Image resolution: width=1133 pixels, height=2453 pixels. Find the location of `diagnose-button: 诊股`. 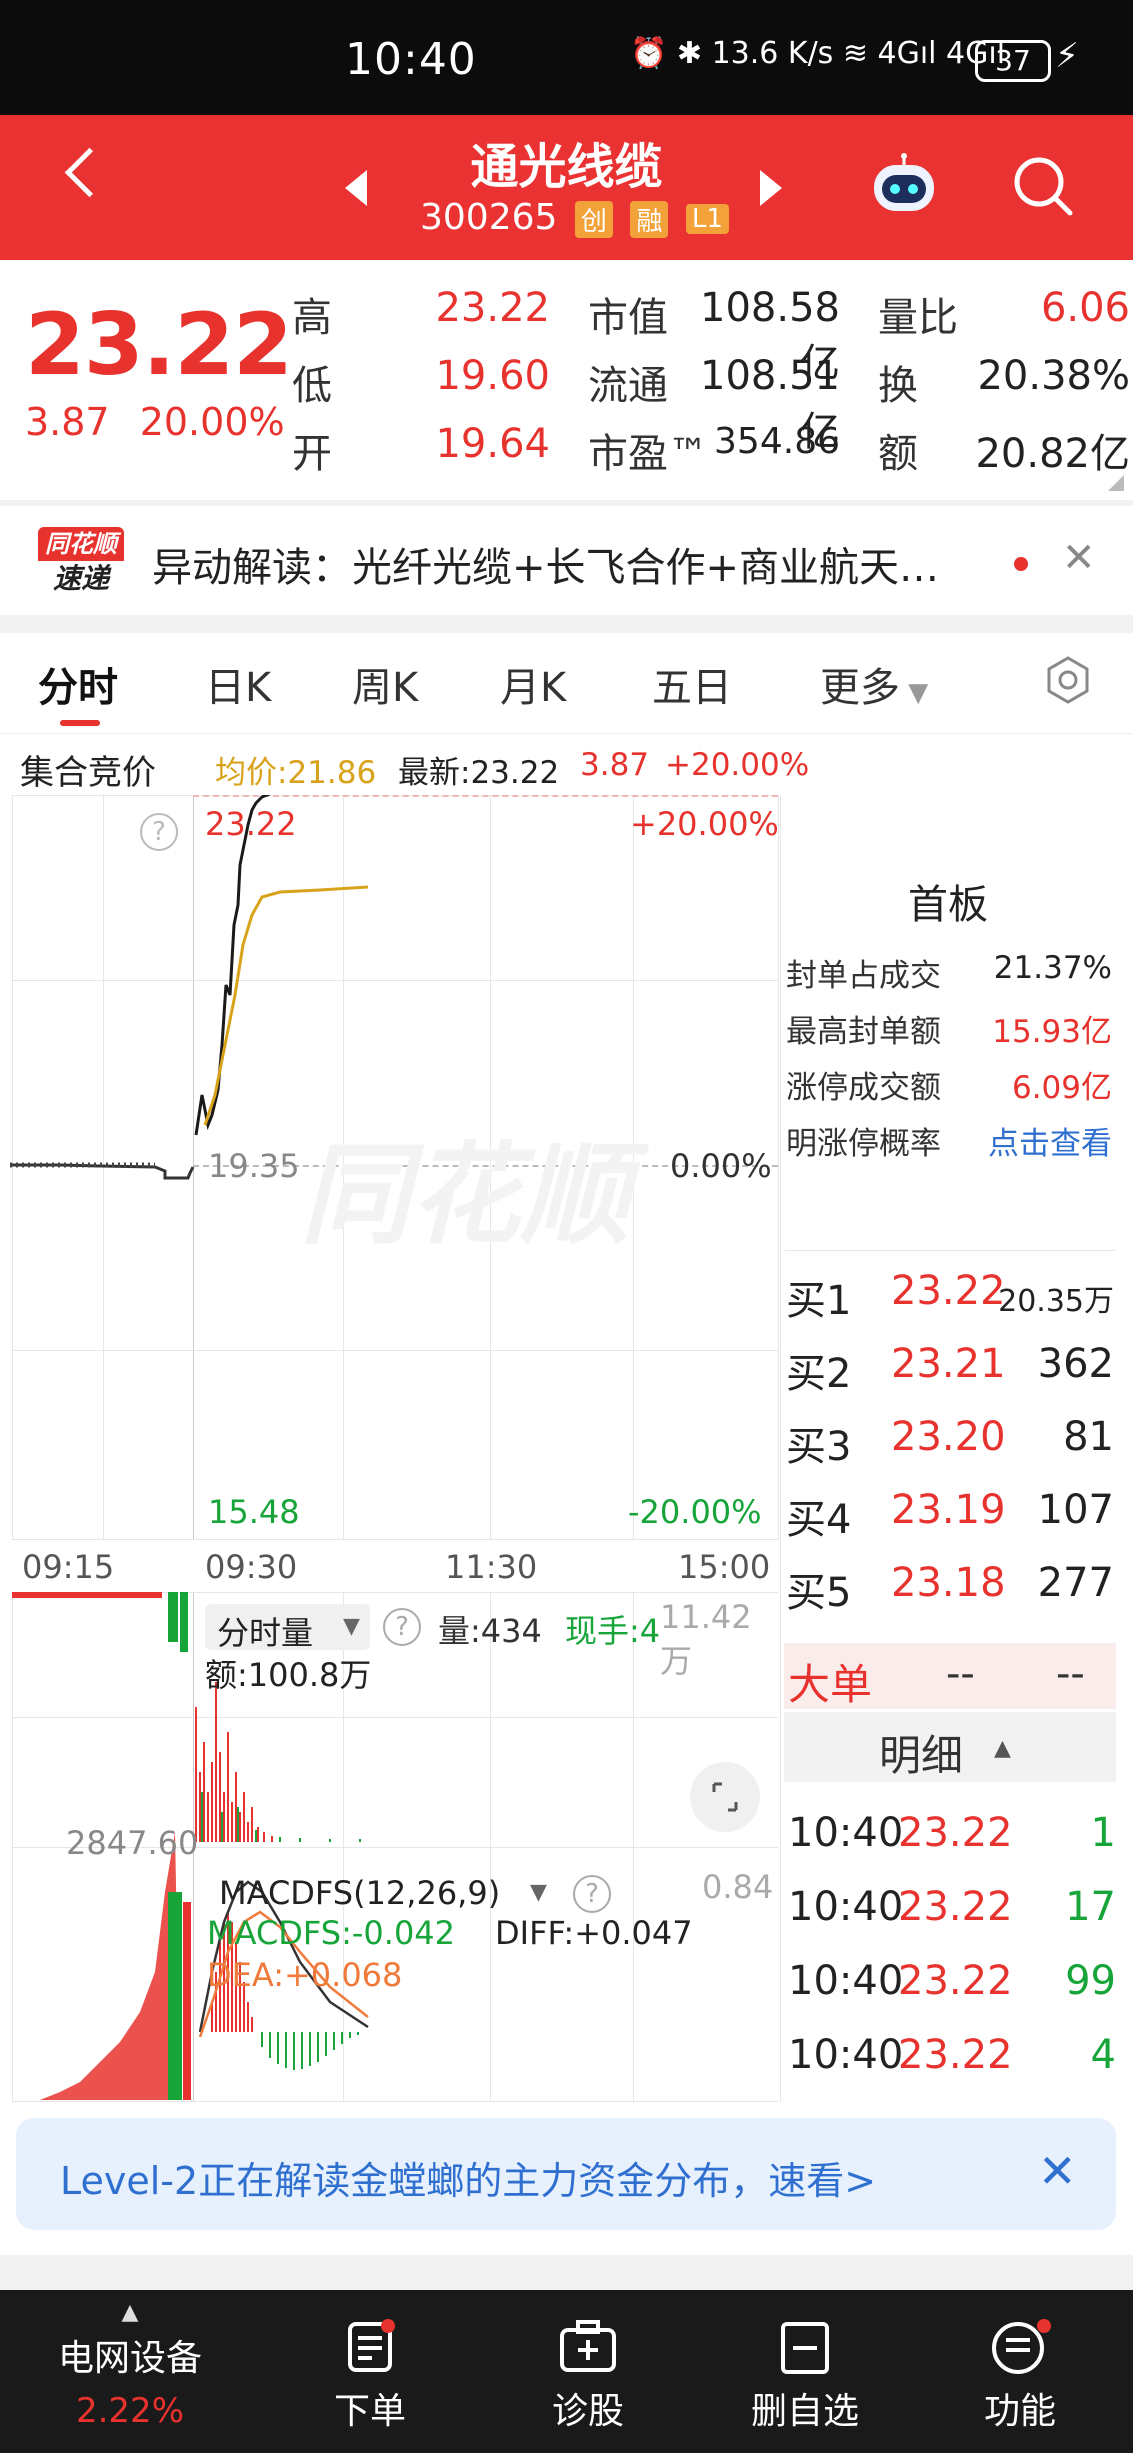

diagnose-button: 诊股 is located at coordinates (588, 2383).